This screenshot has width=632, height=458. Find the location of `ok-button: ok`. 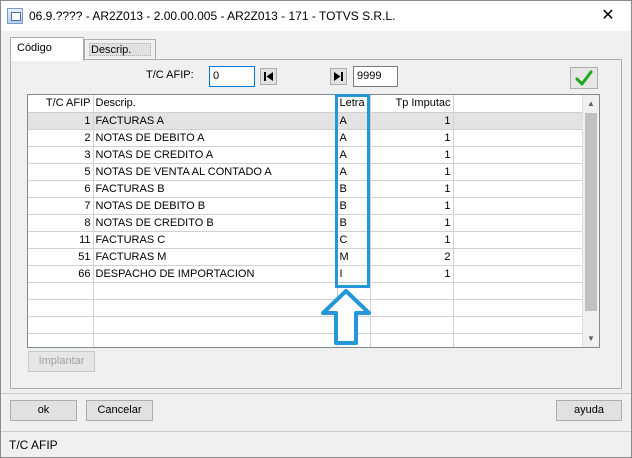

ok-button: ok is located at coordinates (43, 410).